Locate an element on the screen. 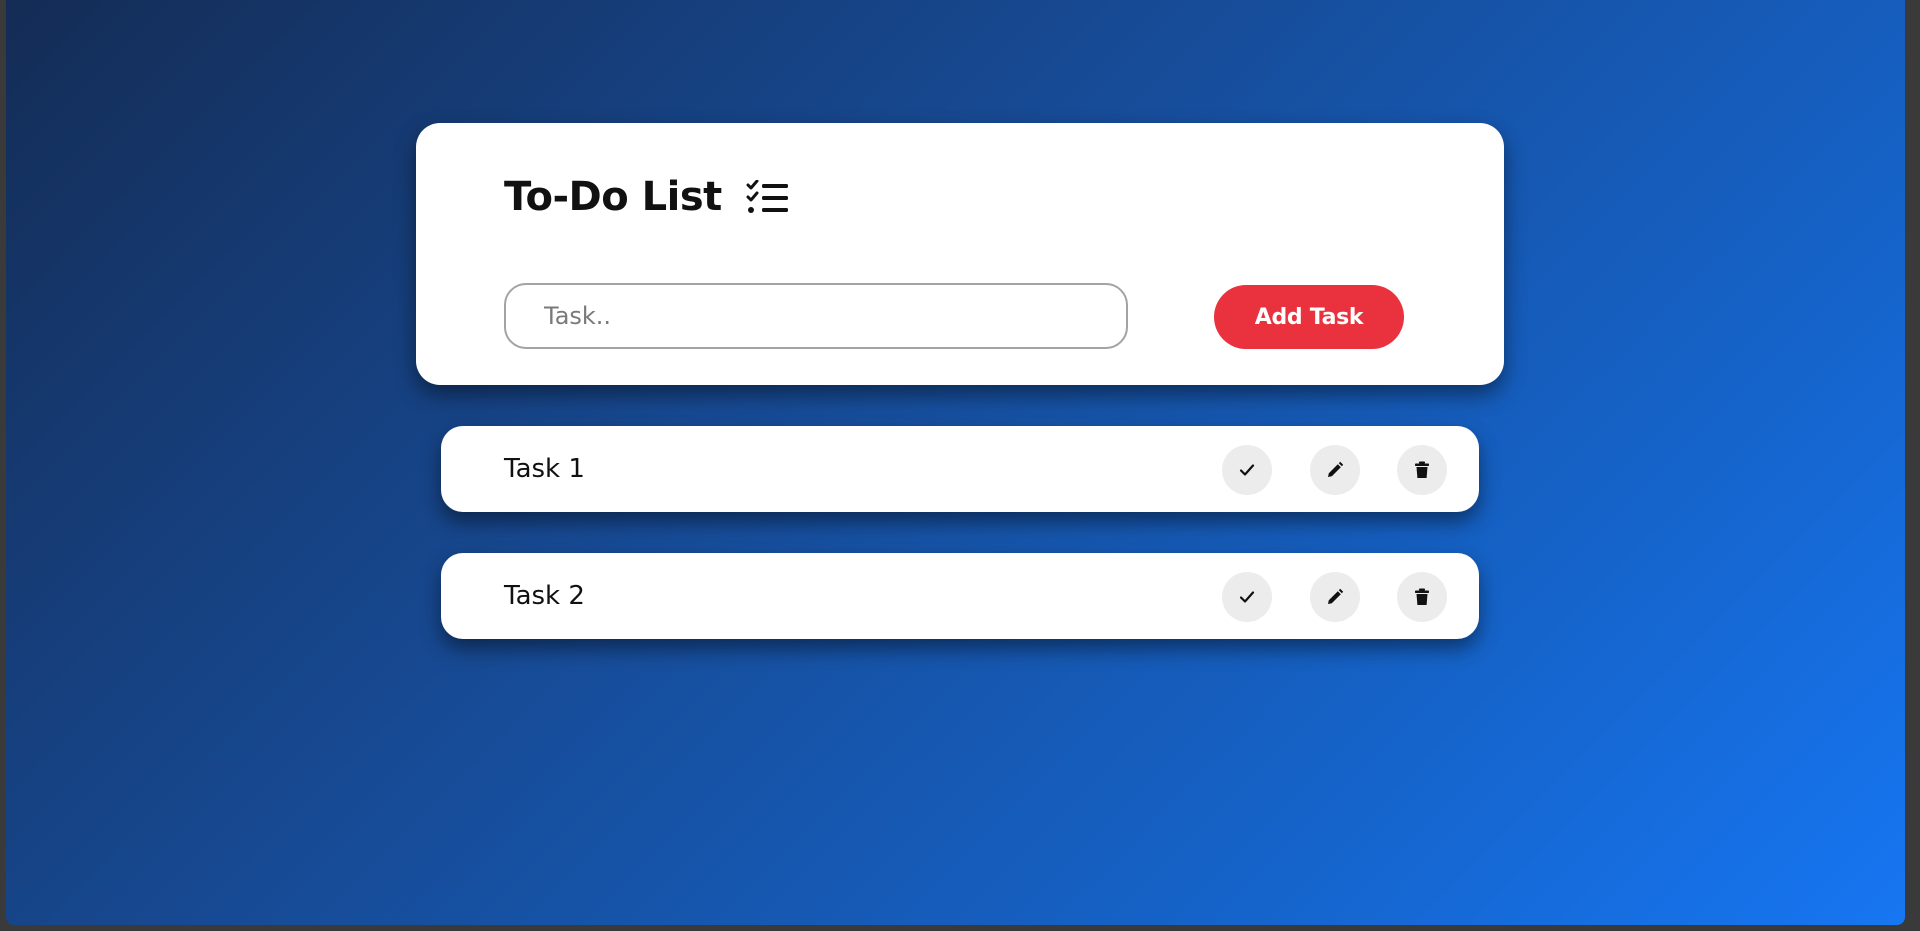  task-input is located at coordinates (816, 316).